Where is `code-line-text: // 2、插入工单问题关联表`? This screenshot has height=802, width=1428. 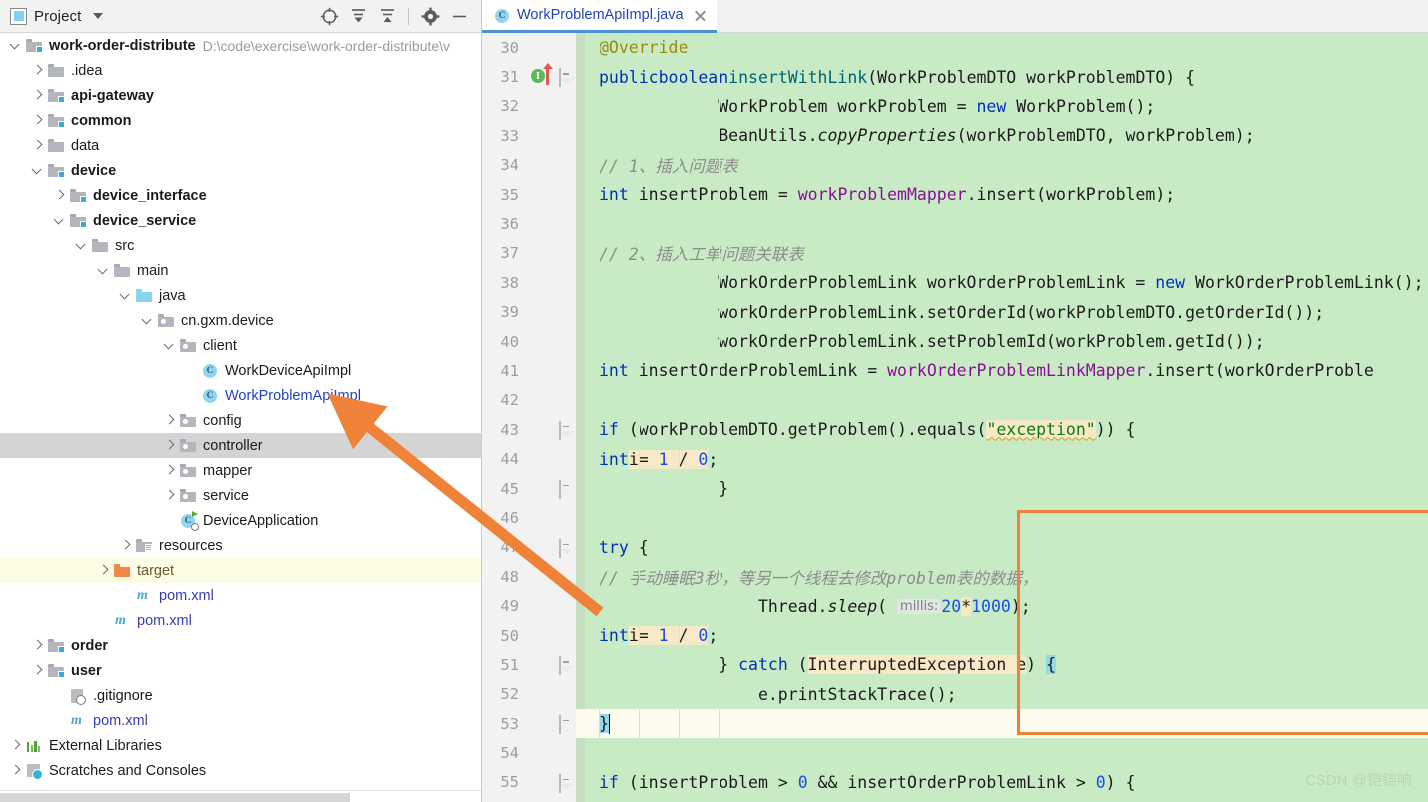
code-line-text: // 2、插入工单问题关联表 is located at coordinates (1006, 253).